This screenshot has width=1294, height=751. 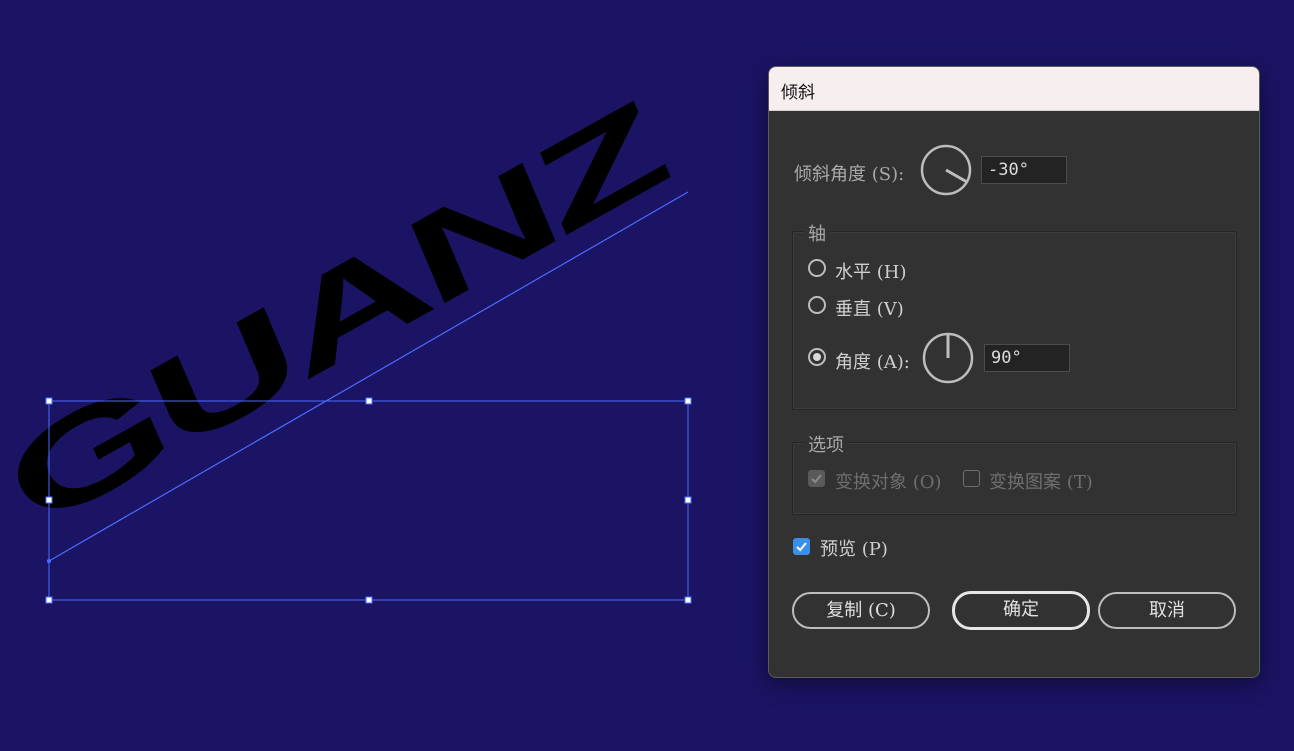 I want to click on shear-angle-input: -30°, so click(x=1024, y=170).